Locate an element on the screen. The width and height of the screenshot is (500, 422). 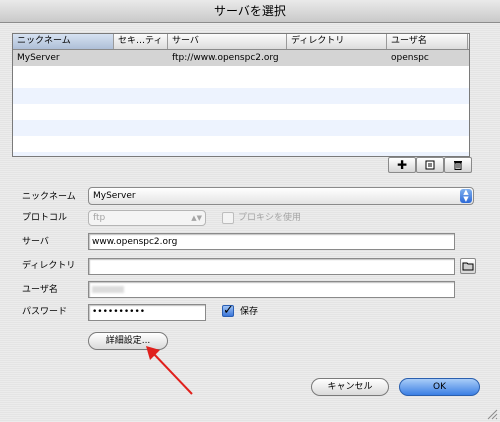
column-header-nickname: ニックネーム is located at coordinates (63, 41).